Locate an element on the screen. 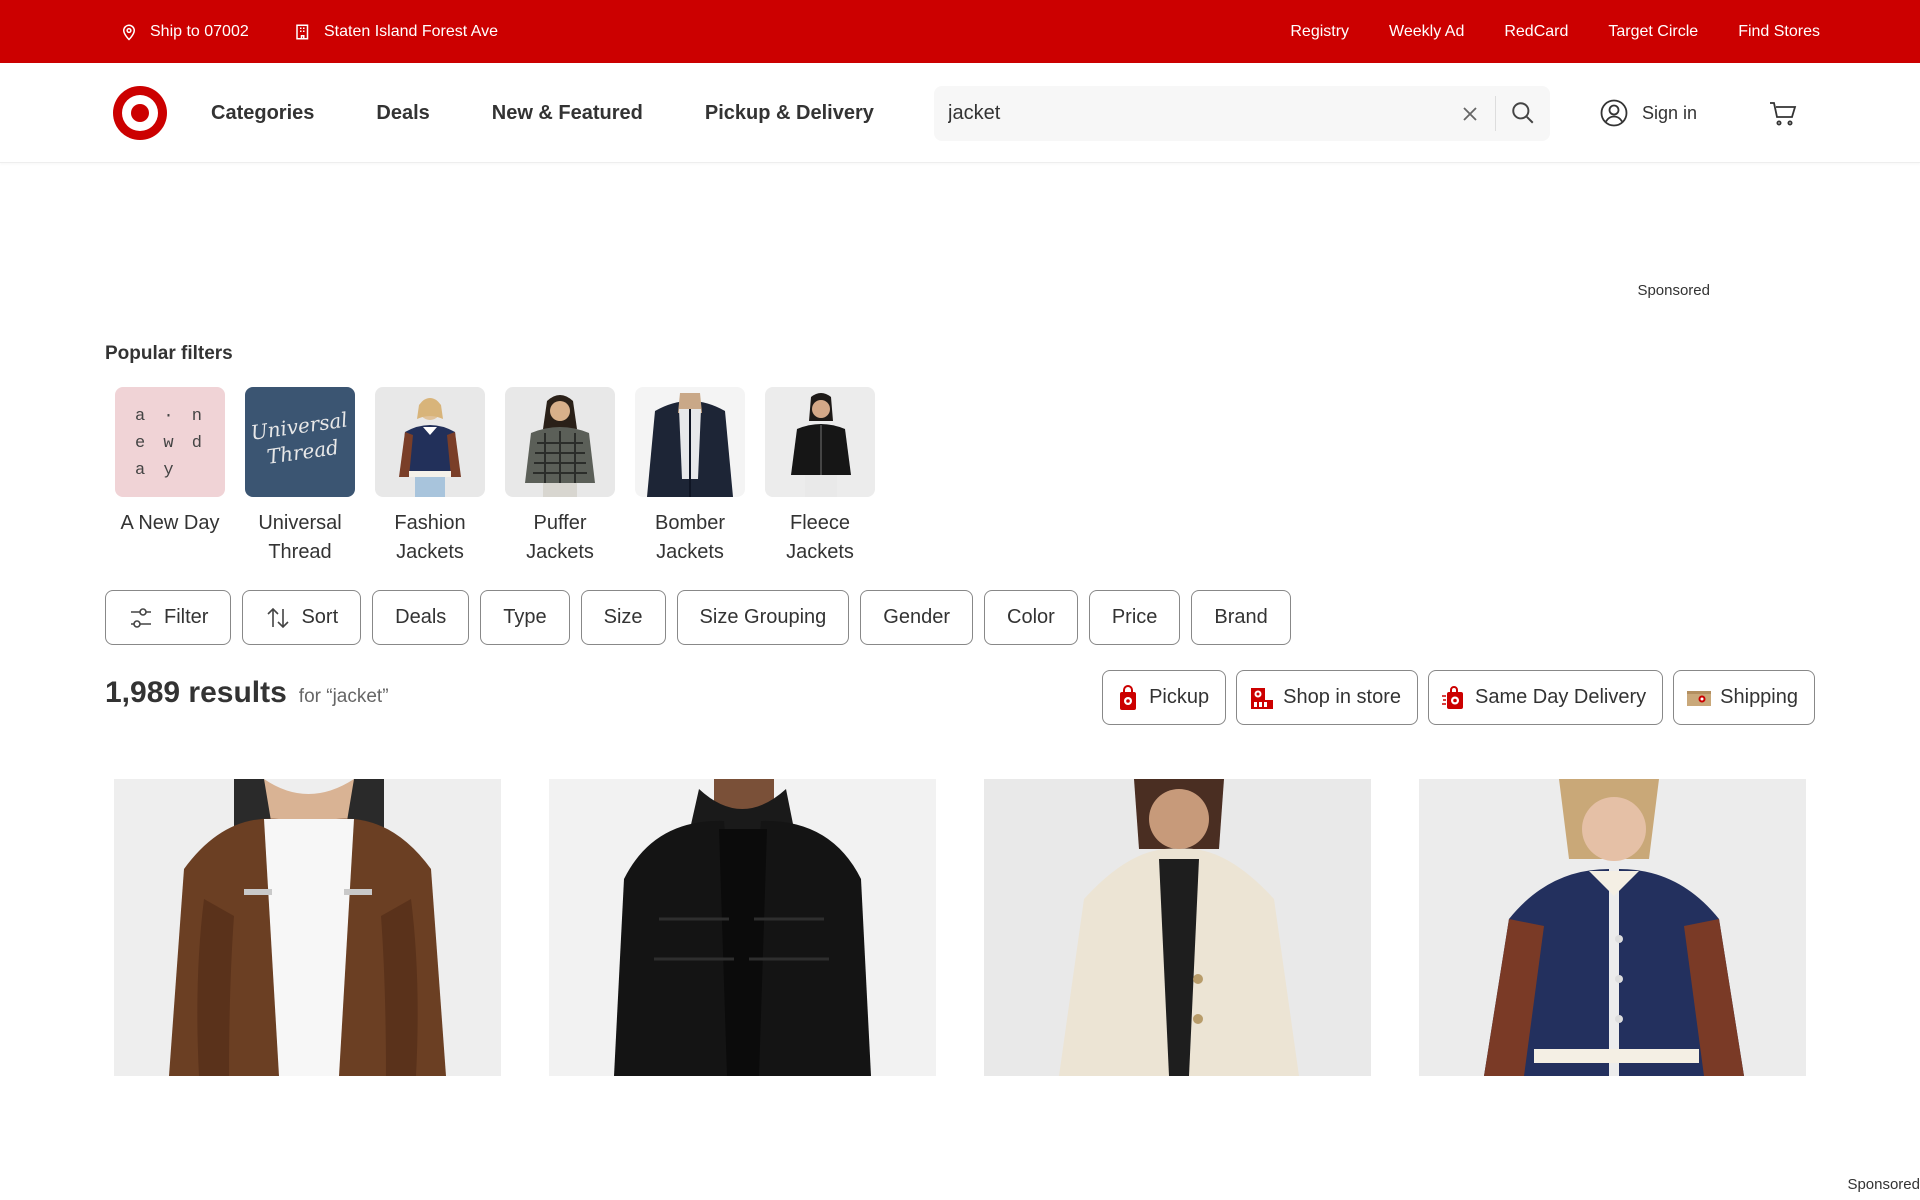  store-icon is located at coordinates (302, 31).